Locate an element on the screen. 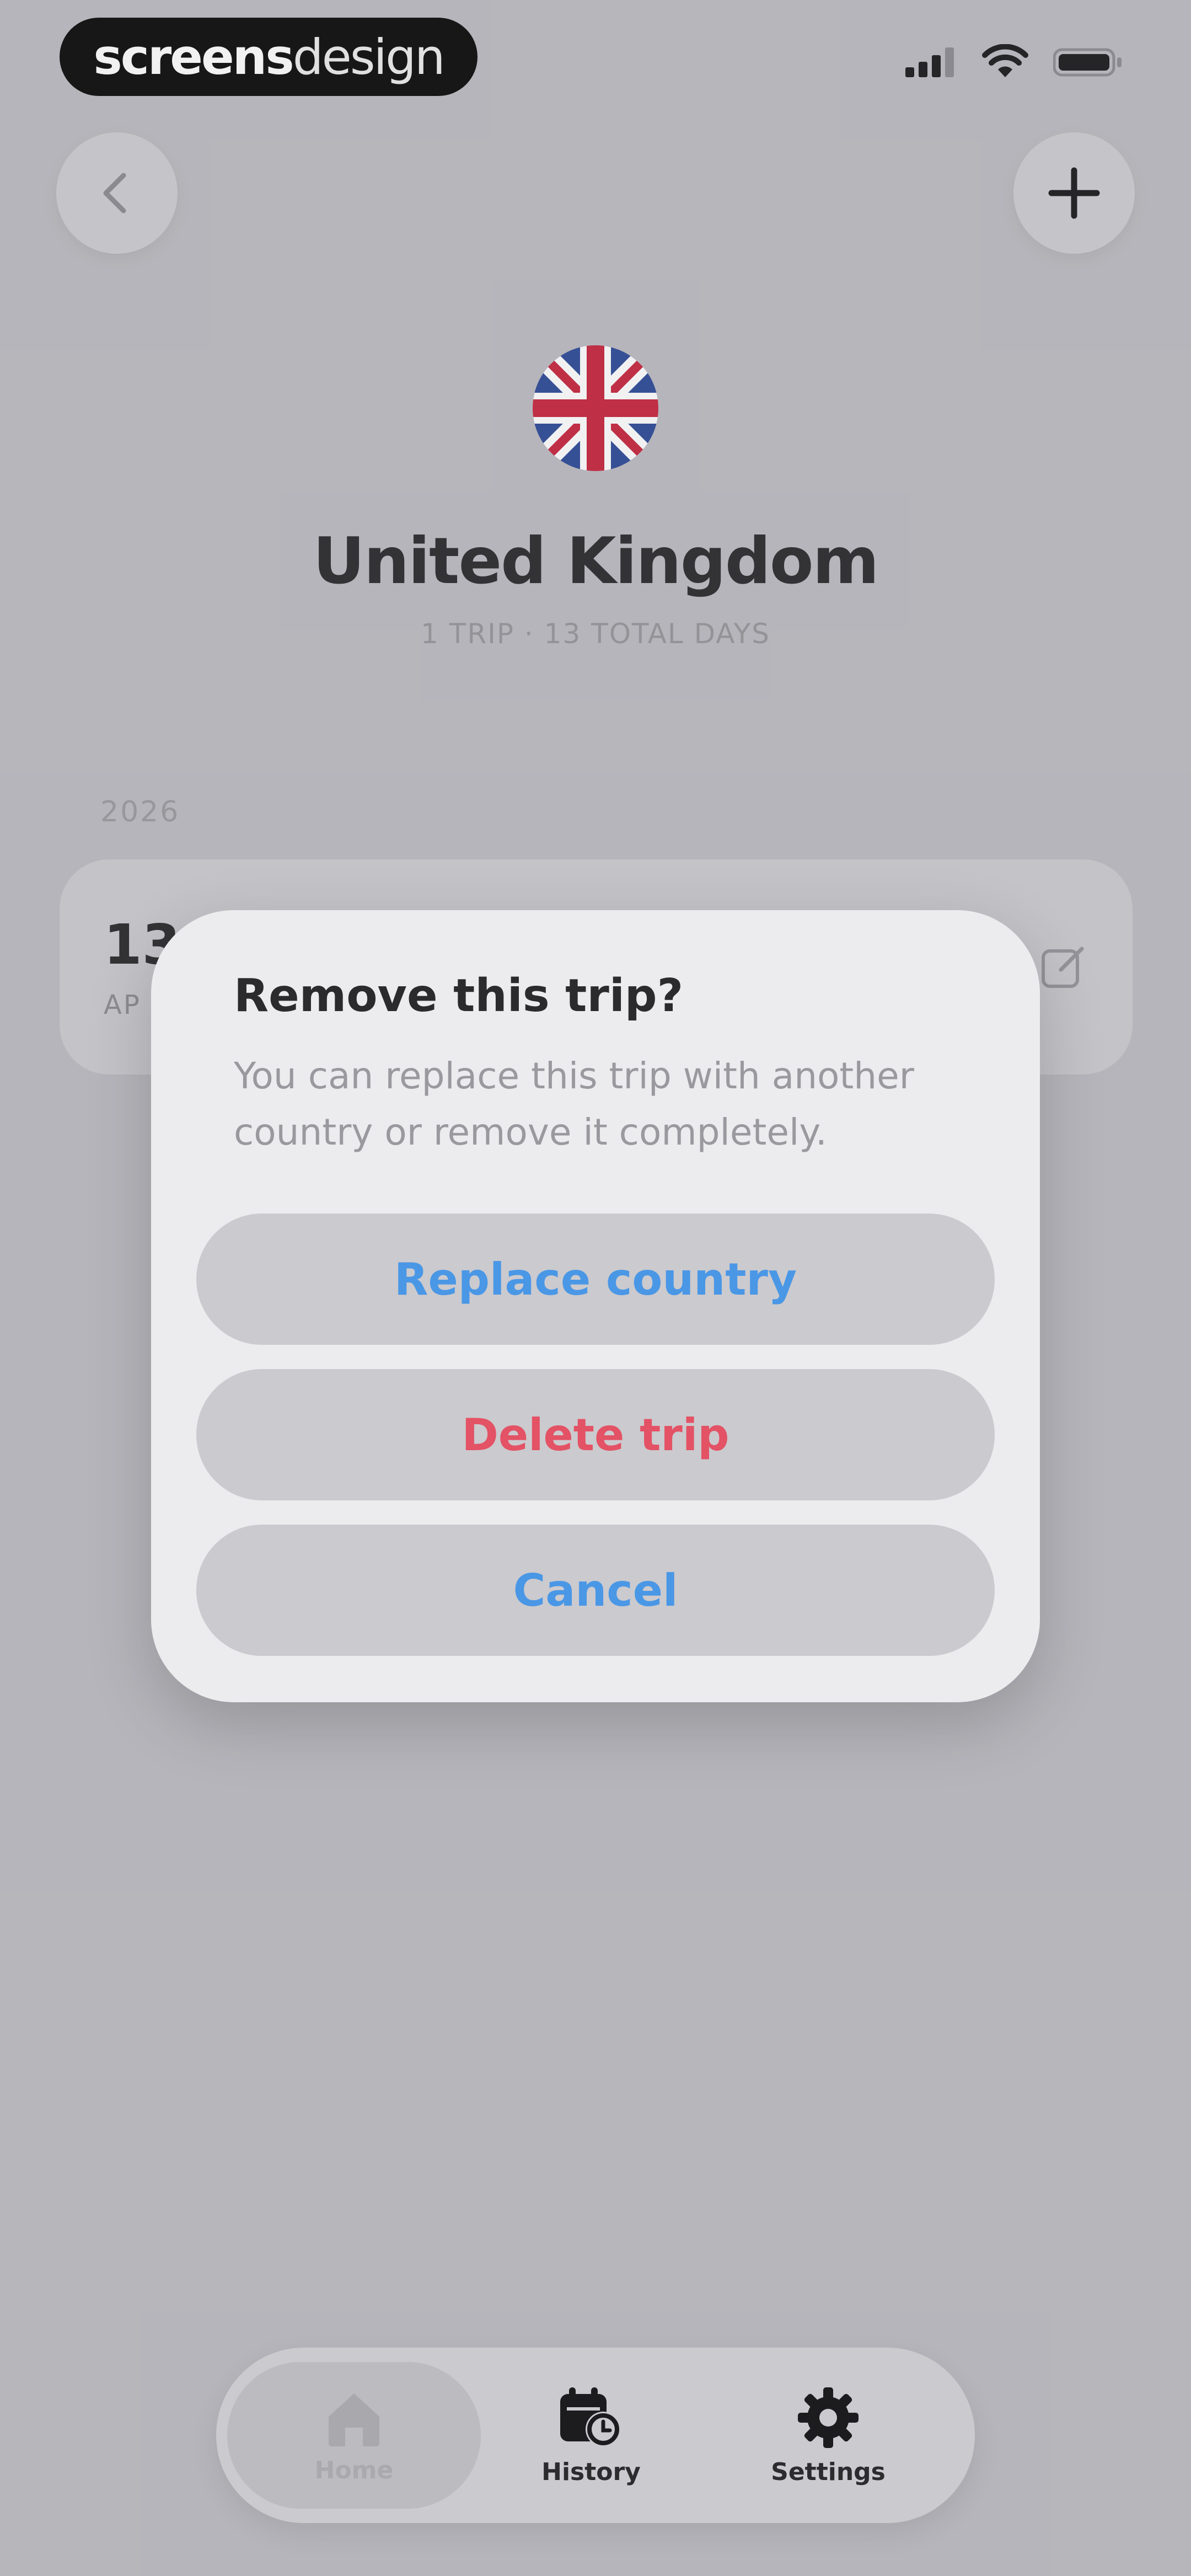  gear-icon is located at coordinates (828, 2417).